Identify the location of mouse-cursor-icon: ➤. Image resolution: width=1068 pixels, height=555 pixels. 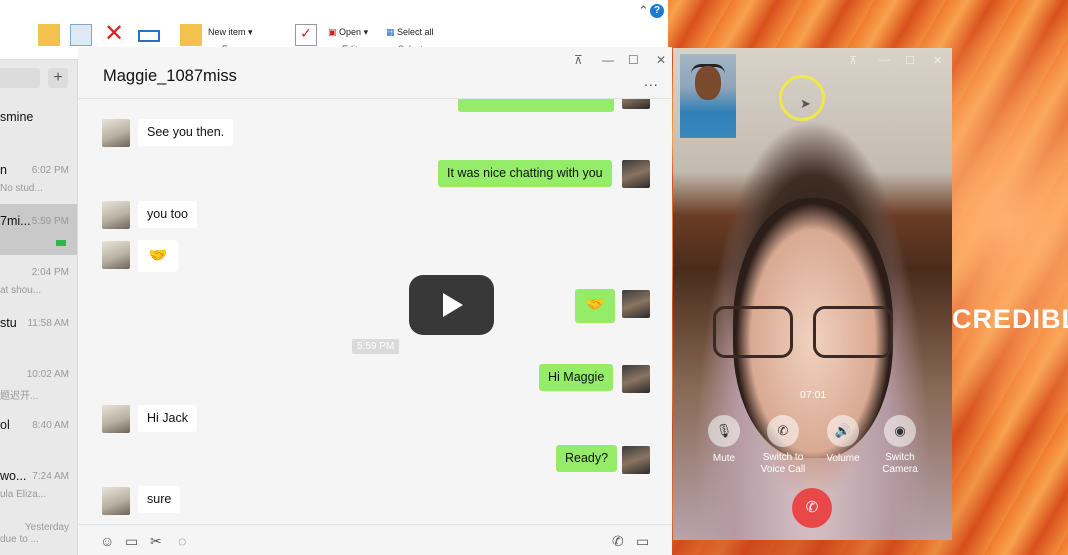
(805, 103).